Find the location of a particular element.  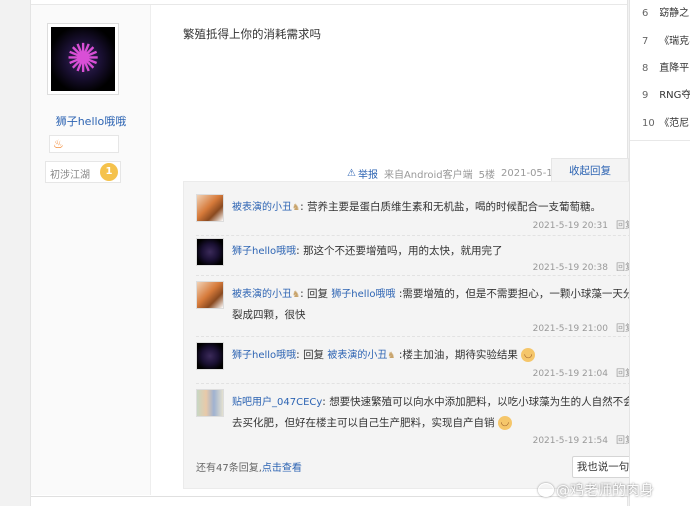

author-avatar: ✺ is located at coordinates (83, 59).